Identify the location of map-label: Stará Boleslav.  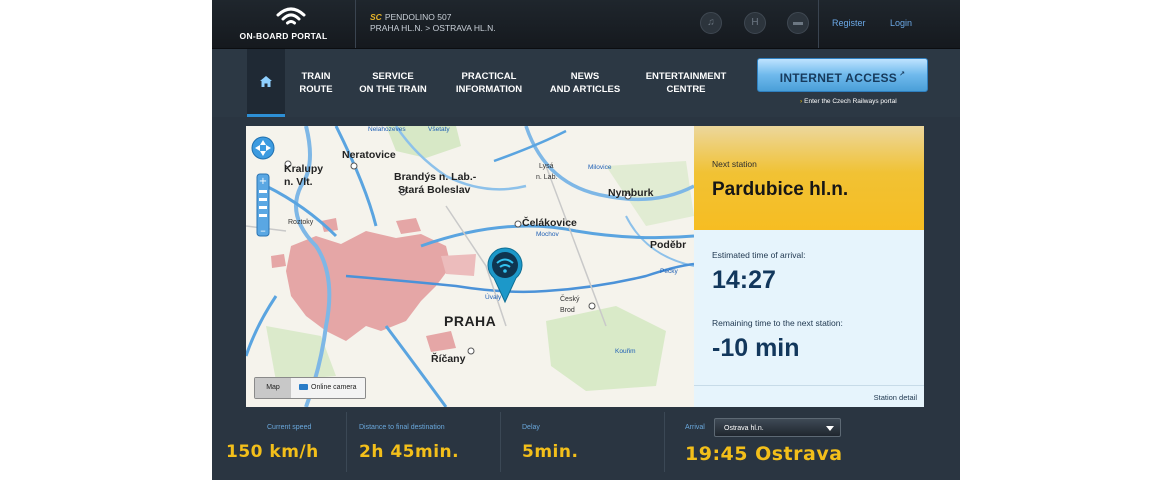
(434, 190).